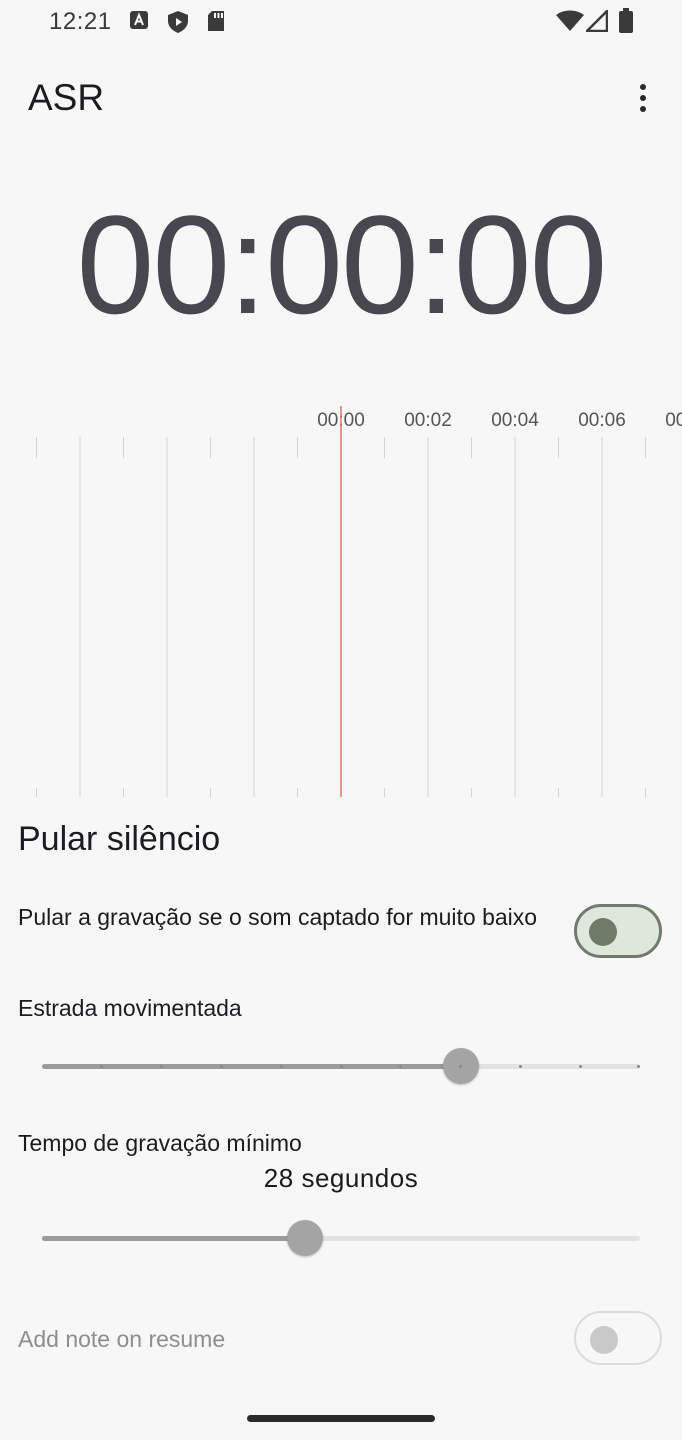  Describe the element at coordinates (139, 20) in the screenshot. I see `font-icon` at that location.